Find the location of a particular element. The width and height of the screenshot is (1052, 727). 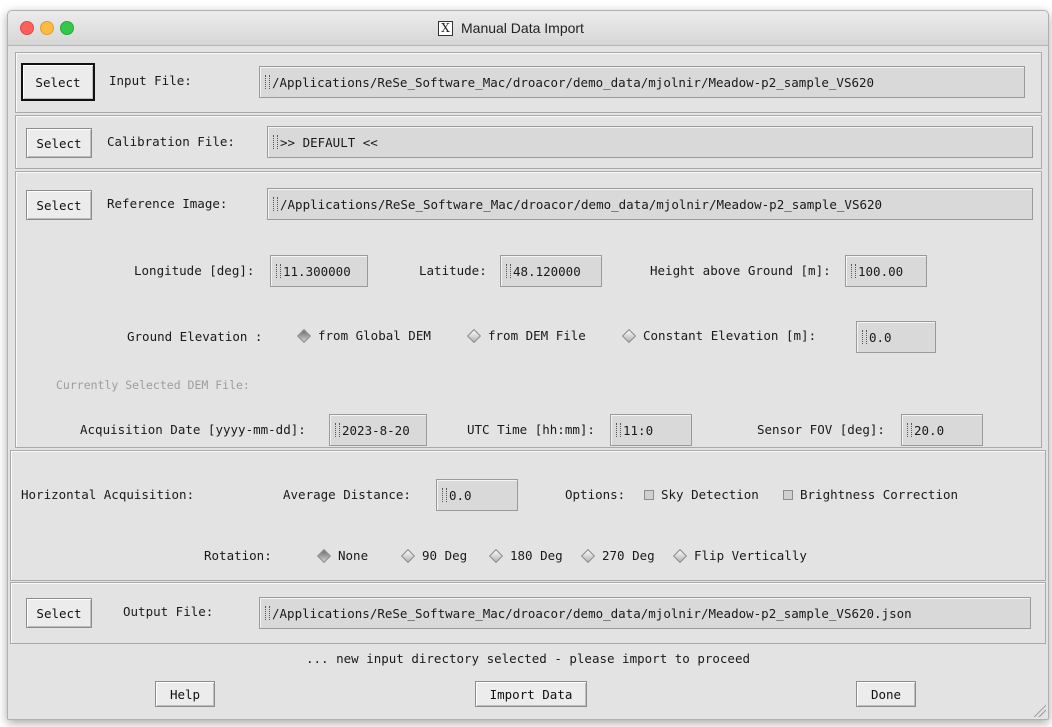

sky-detection-checkbox: Sky Detection is located at coordinates (701, 495).